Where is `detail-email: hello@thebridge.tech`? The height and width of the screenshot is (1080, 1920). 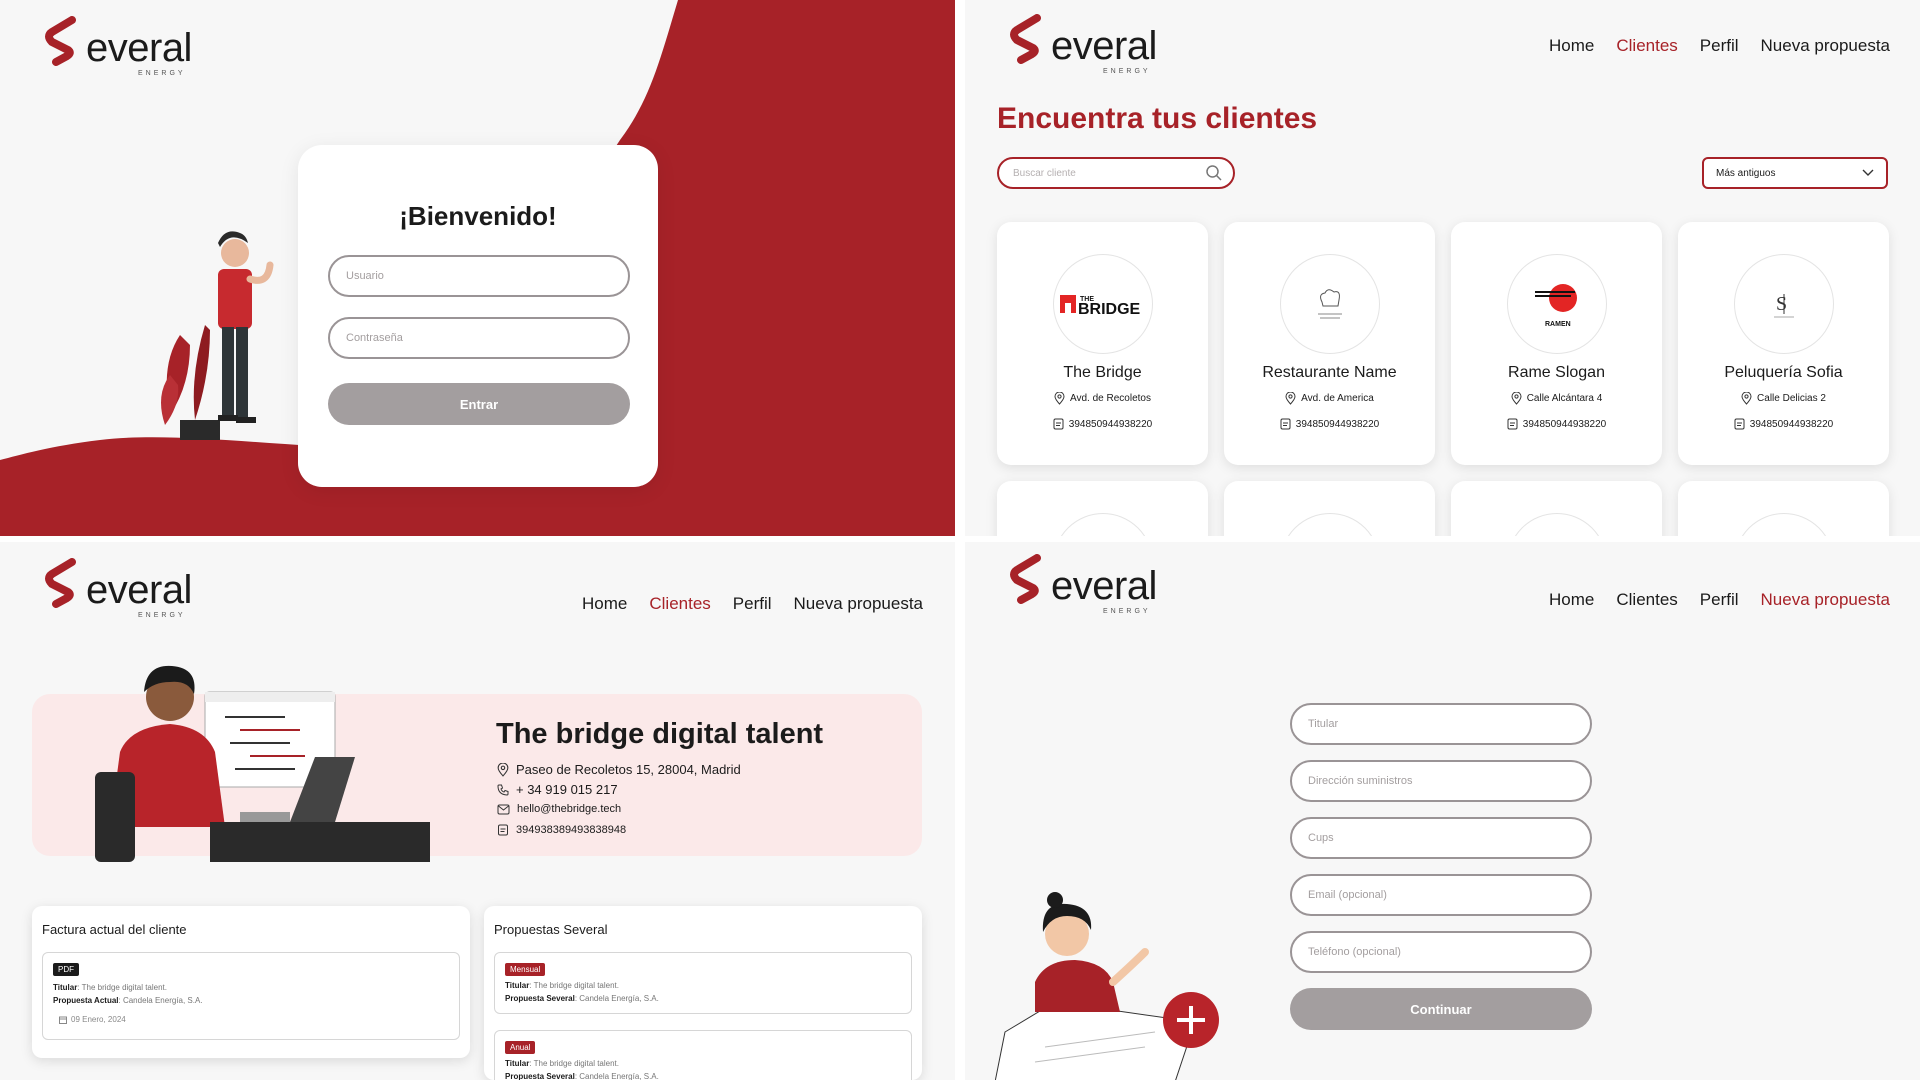 detail-email: hello@thebridge.tech is located at coordinates (569, 809).